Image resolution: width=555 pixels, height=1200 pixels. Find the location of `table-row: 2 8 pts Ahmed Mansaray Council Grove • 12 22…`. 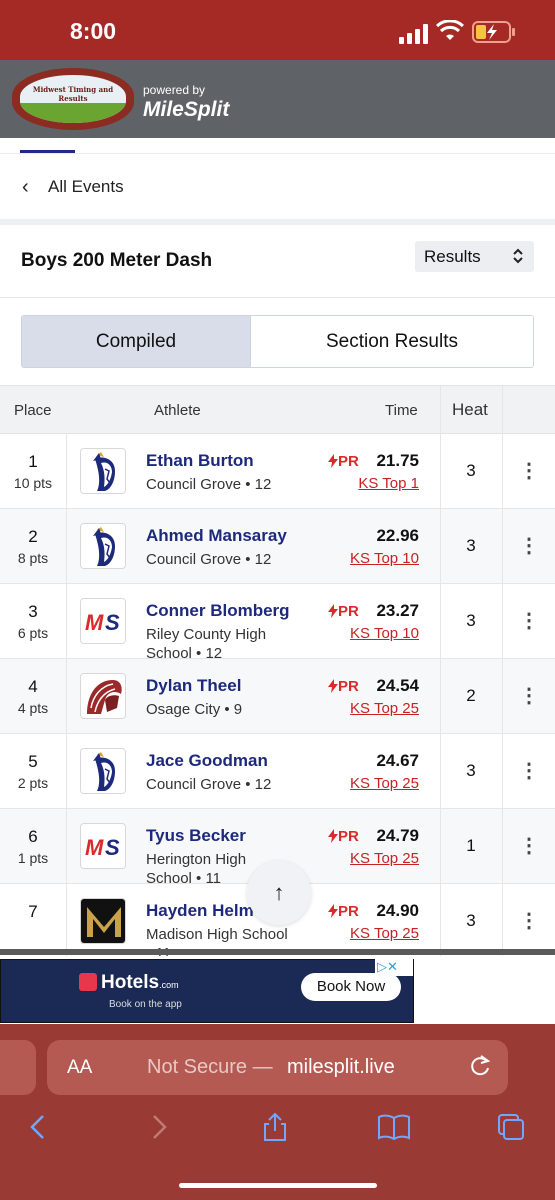

table-row: 2 8 pts Ahmed Mansaray Council Grove • 12 22… is located at coordinates (277, 546).